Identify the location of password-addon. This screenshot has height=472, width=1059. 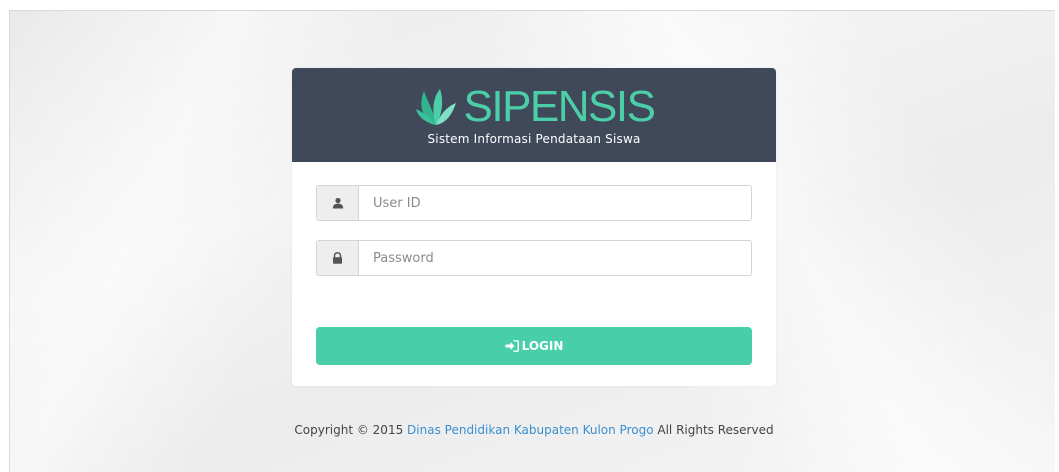
(338, 258).